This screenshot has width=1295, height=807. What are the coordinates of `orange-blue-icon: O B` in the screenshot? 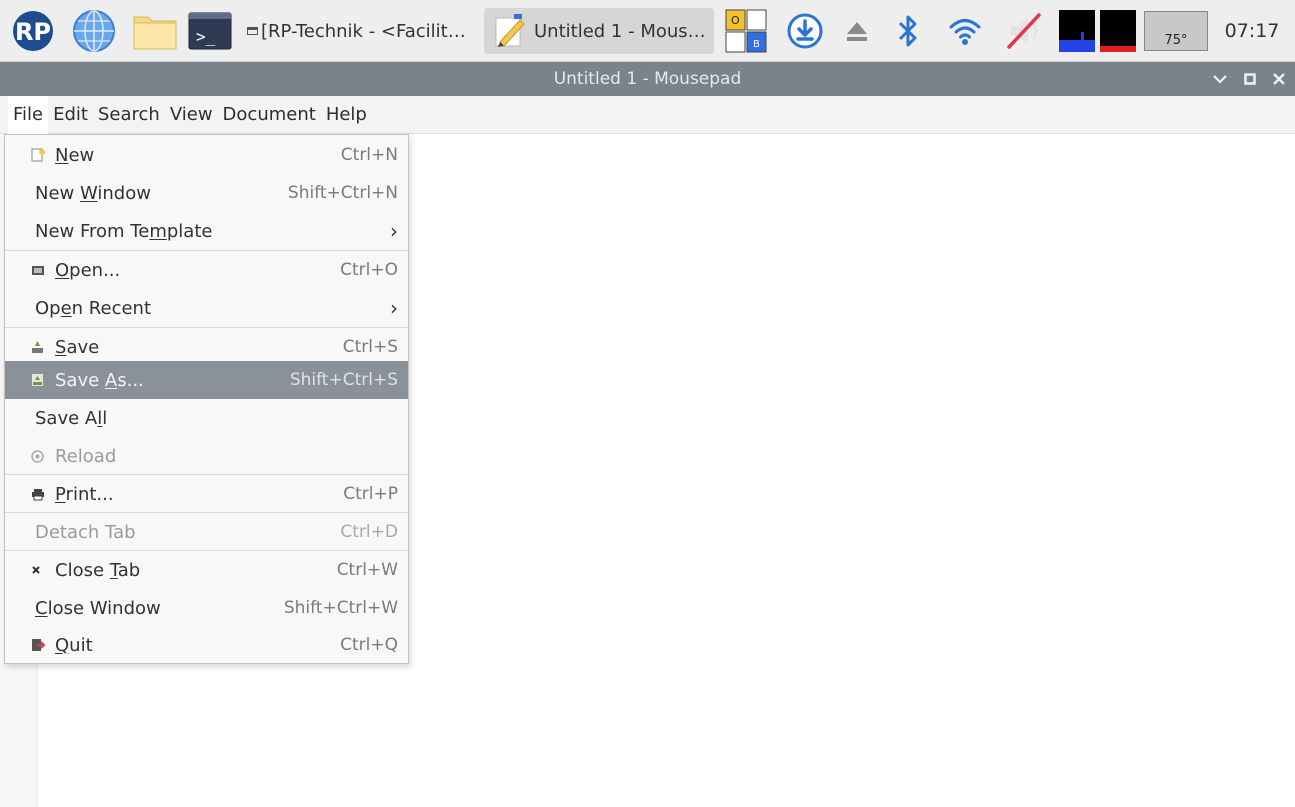 It's located at (746, 31).